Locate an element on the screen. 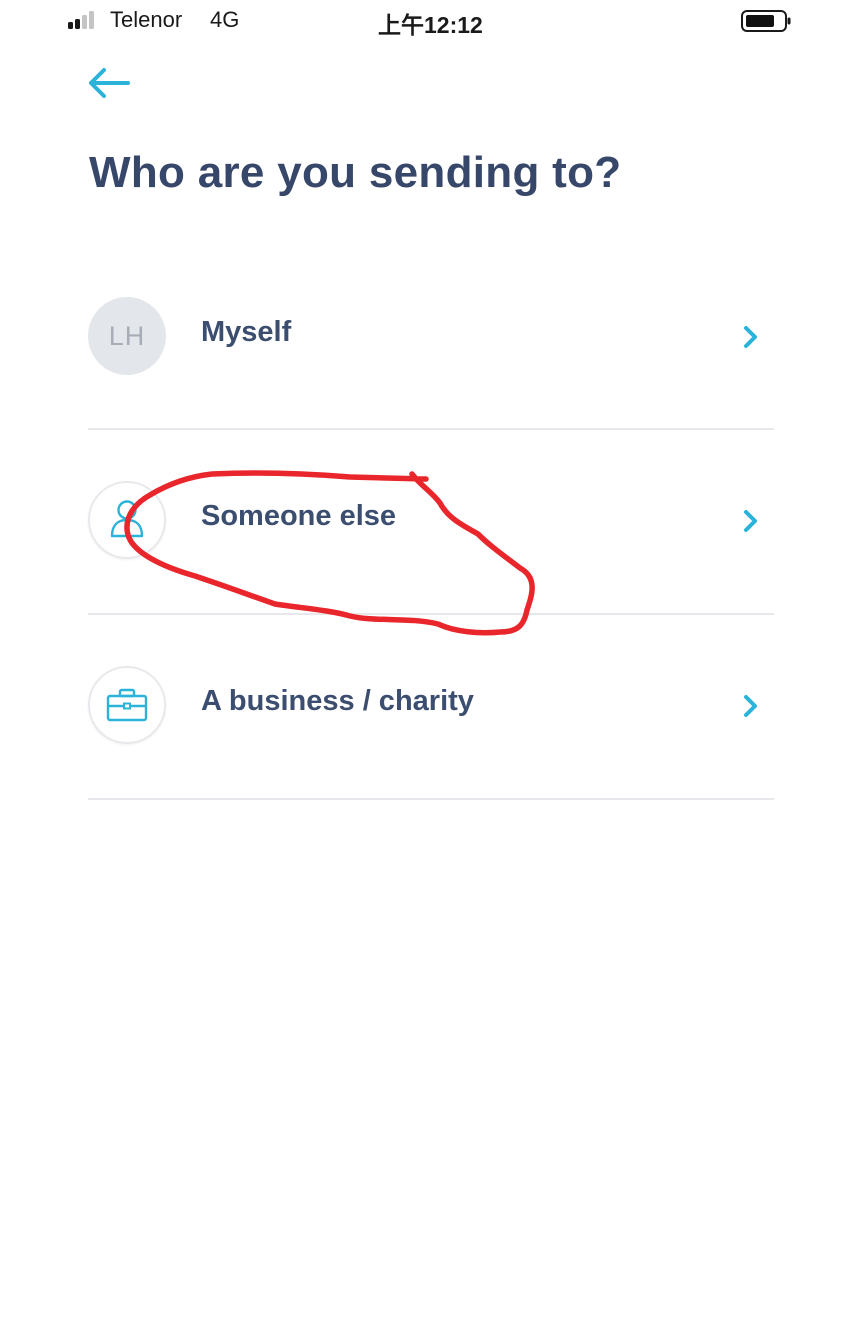  page-title: Who are you sending to? is located at coordinates (355, 172).